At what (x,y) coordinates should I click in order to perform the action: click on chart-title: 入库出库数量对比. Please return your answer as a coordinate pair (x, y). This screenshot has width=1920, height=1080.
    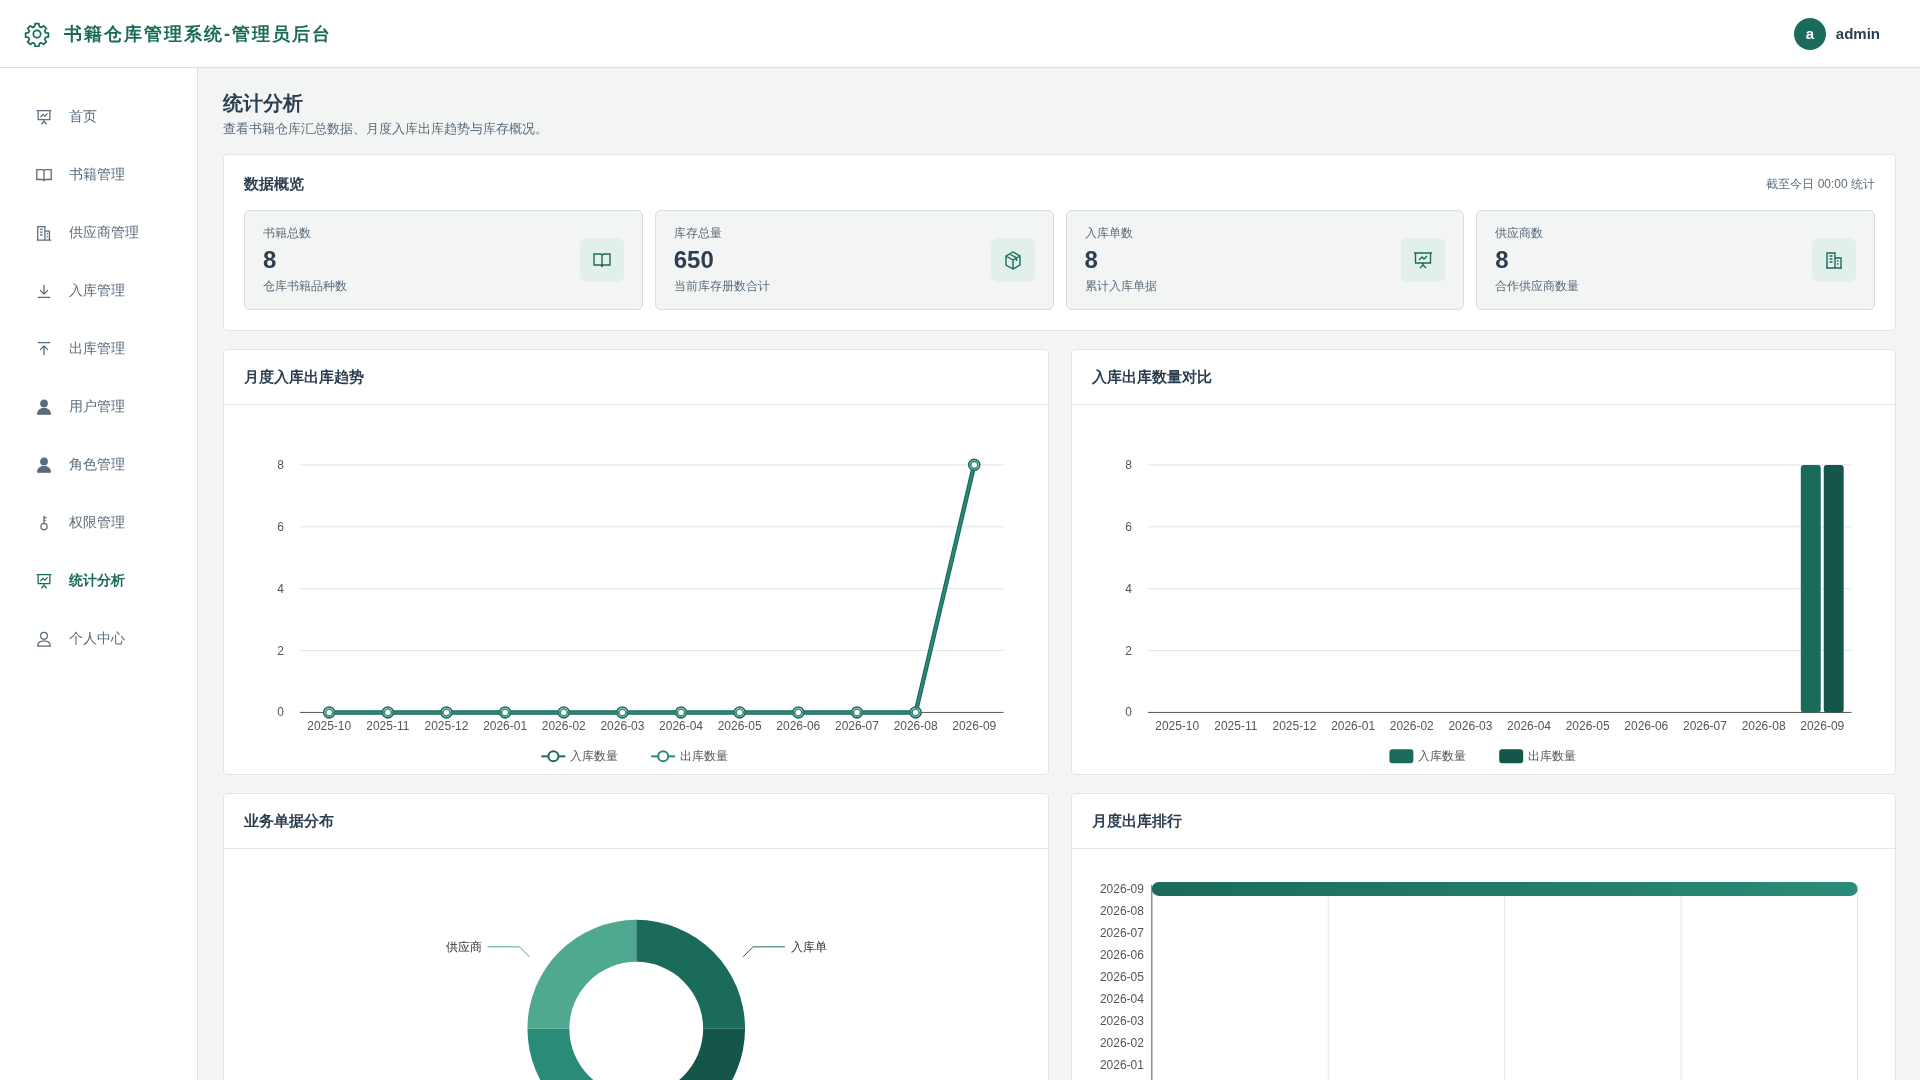
    Looking at the image, I should click on (1151, 377).